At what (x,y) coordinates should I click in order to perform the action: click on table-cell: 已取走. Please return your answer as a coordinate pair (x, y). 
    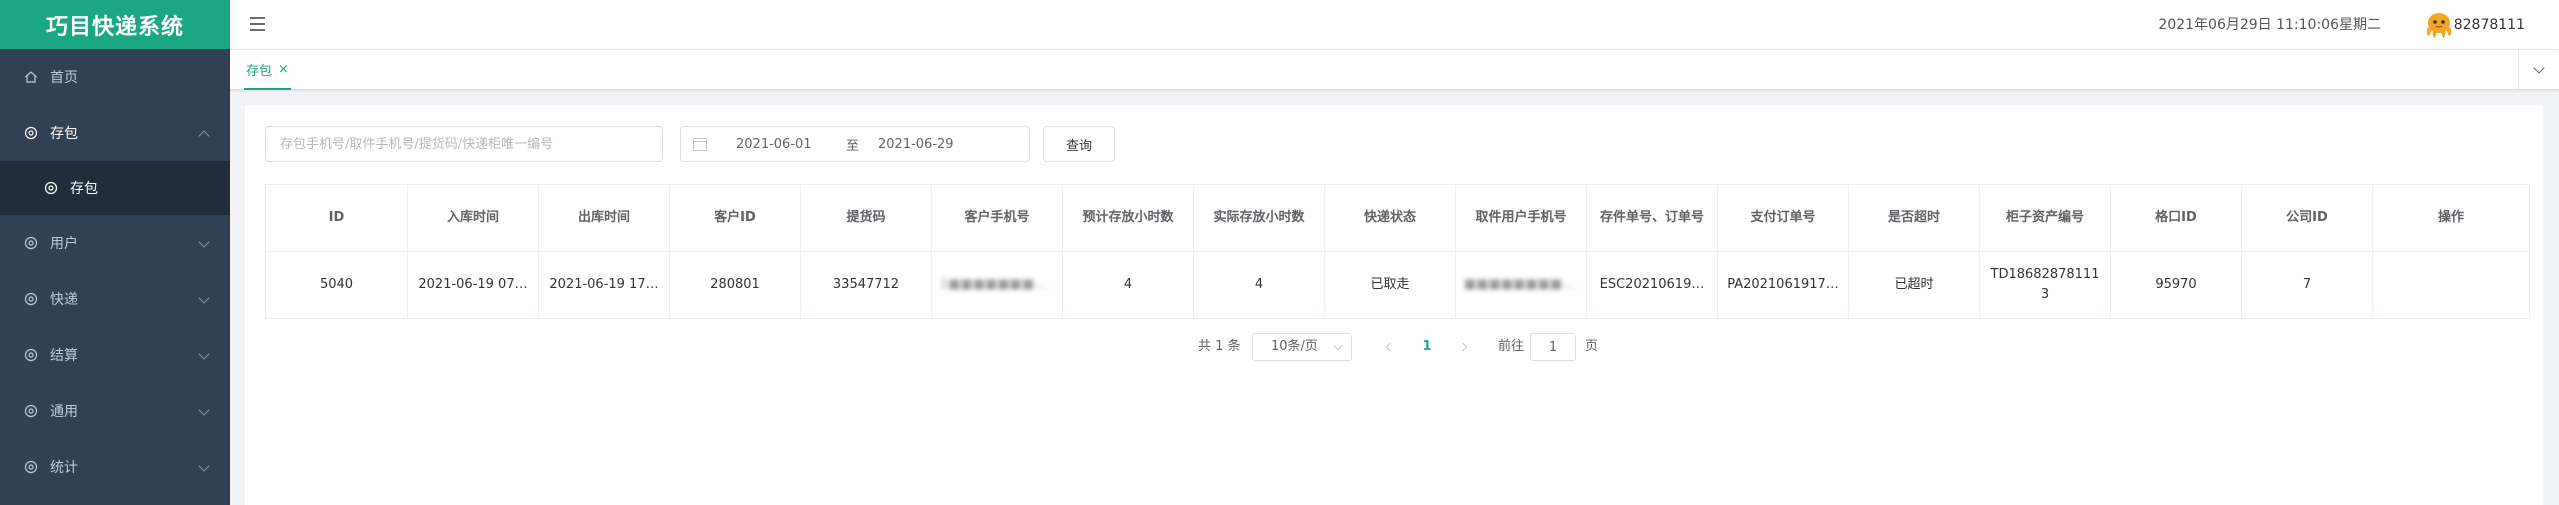
    Looking at the image, I should click on (1390, 285).